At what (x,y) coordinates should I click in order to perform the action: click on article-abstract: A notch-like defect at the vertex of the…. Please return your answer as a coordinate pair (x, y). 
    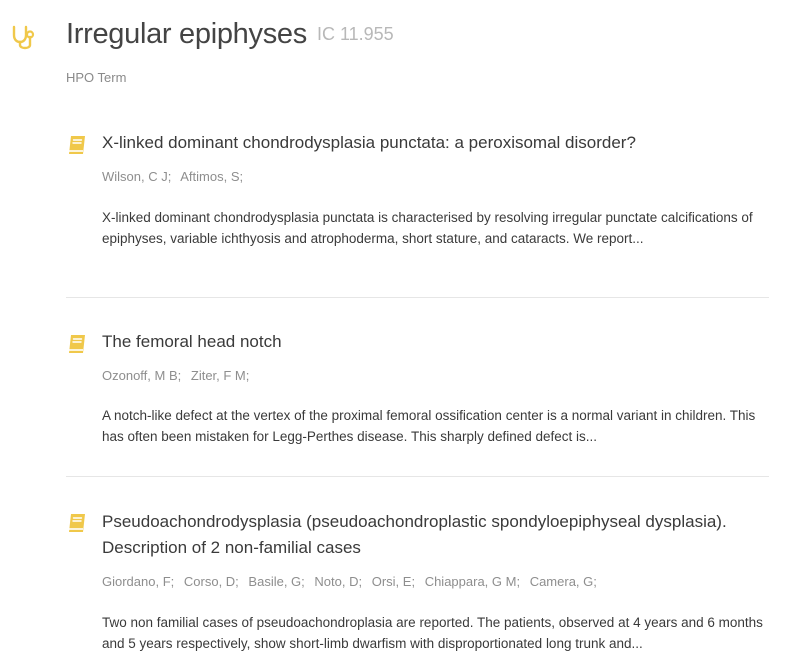
    Looking at the image, I should click on (429, 426).